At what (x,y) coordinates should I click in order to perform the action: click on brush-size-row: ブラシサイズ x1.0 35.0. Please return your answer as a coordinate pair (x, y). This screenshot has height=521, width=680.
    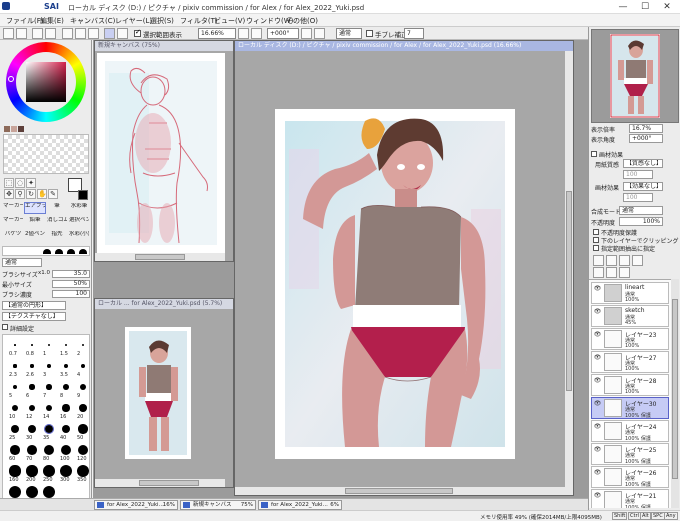
    Looking at the image, I should click on (46, 274).